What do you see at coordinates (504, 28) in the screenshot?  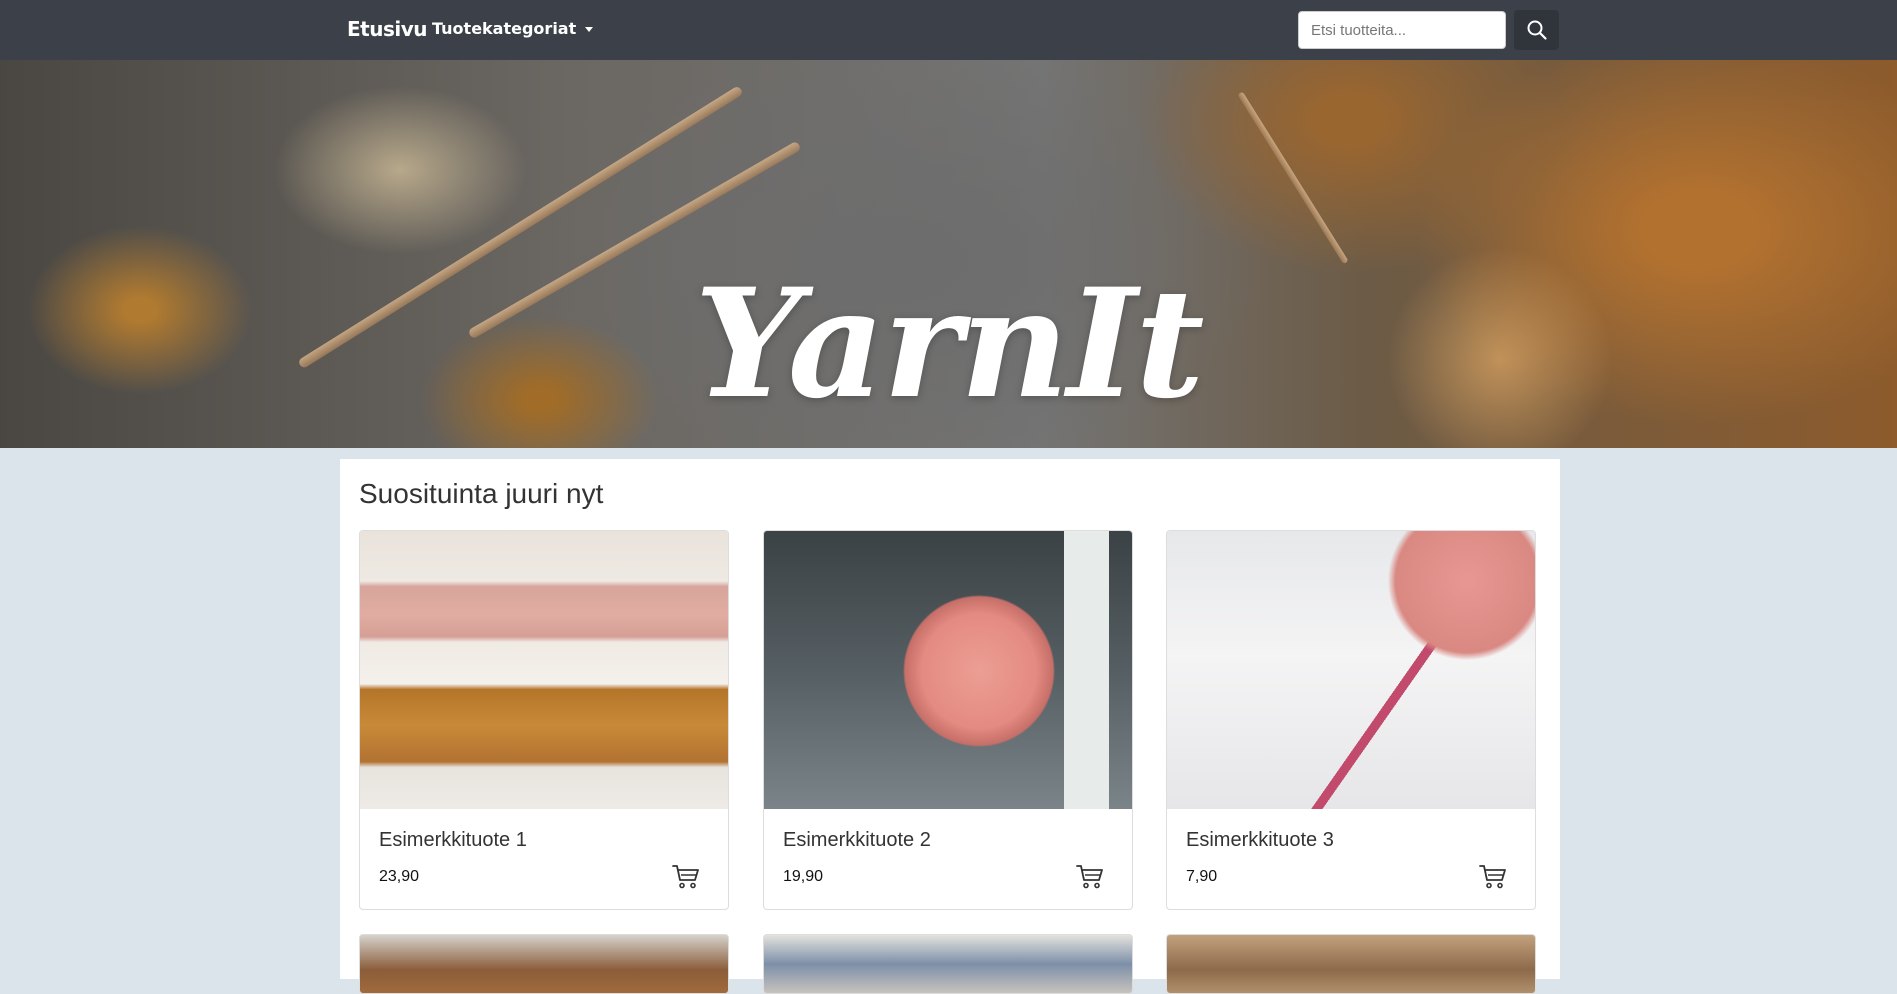 I see `categories-label: Tuotekategoriat` at bounding box center [504, 28].